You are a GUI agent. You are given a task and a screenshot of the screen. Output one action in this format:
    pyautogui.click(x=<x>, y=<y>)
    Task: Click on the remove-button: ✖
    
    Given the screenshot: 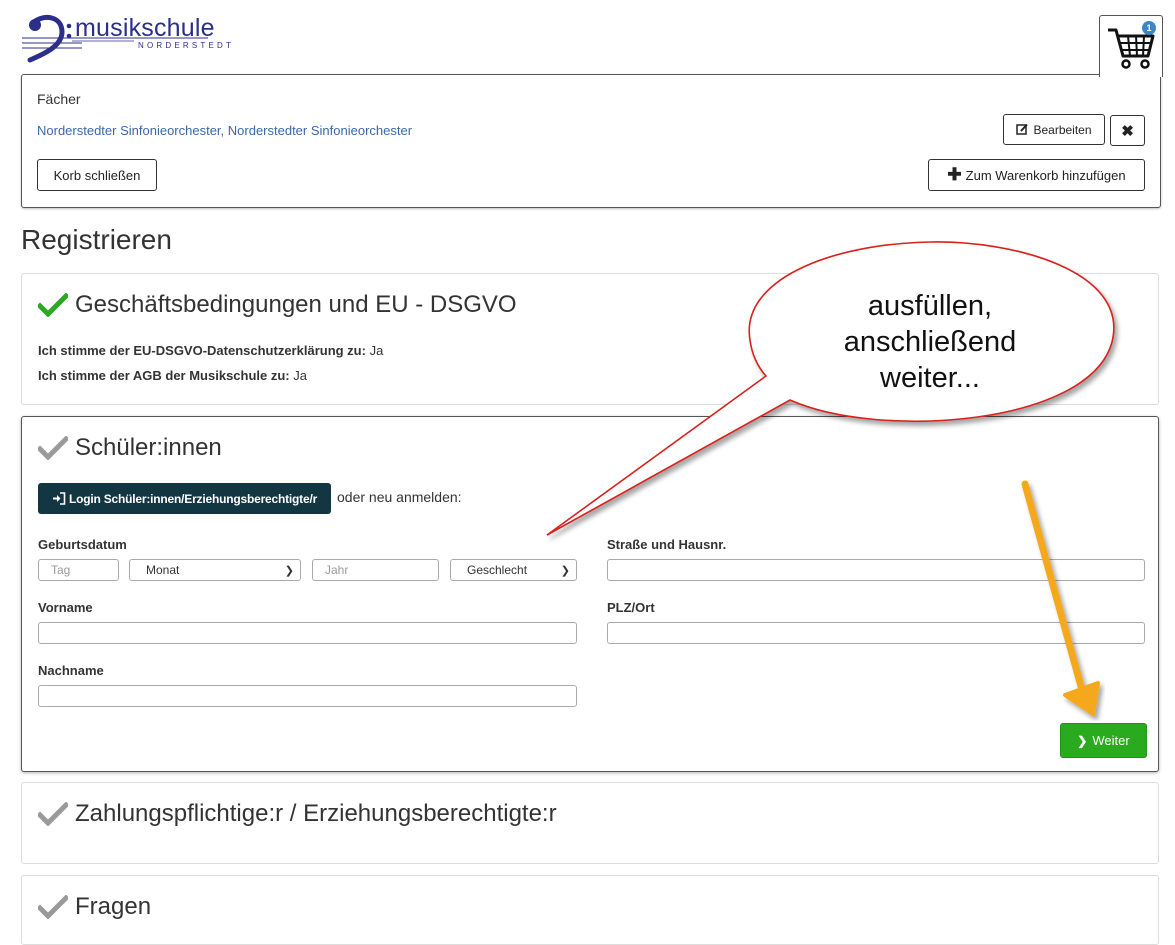 What is the action you would take?
    pyautogui.click(x=1127, y=130)
    